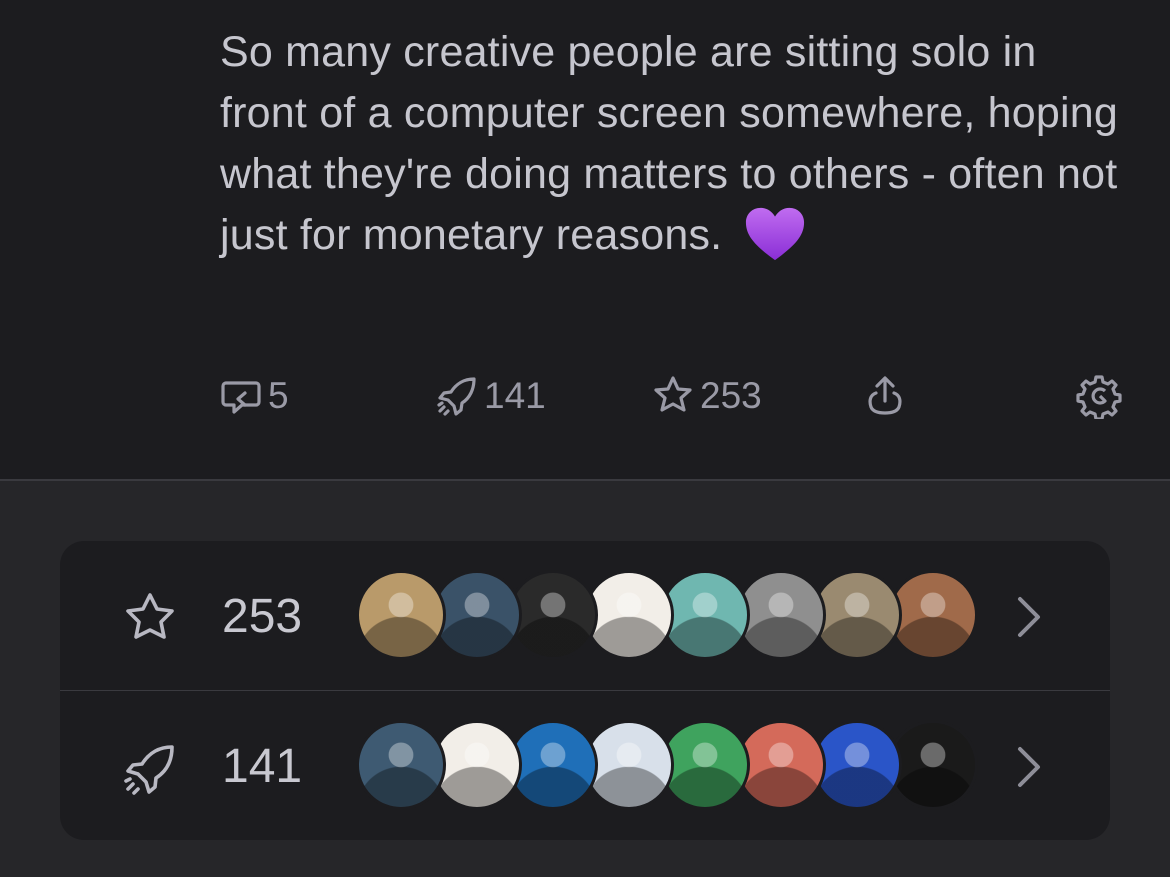  I want to click on section-divider, so click(585, 480).